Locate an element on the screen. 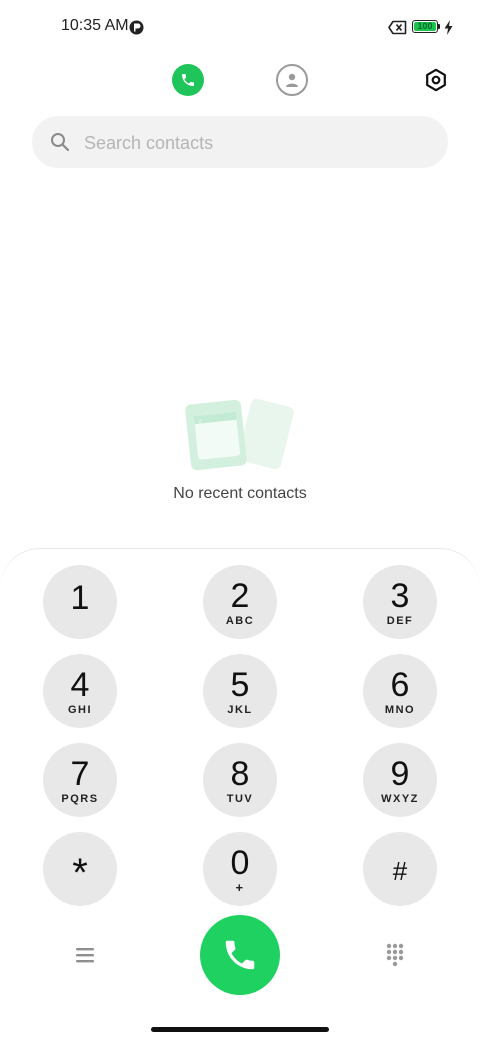 The height and width of the screenshot is (1040, 480). key-letters: GHI is located at coordinates (80, 710).